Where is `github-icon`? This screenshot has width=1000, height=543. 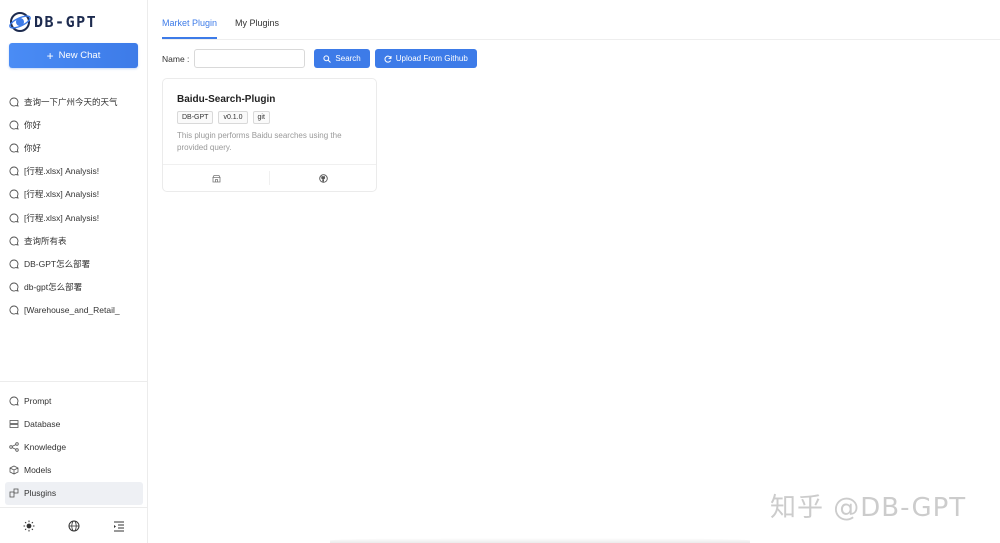
github-icon is located at coordinates (323, 178).